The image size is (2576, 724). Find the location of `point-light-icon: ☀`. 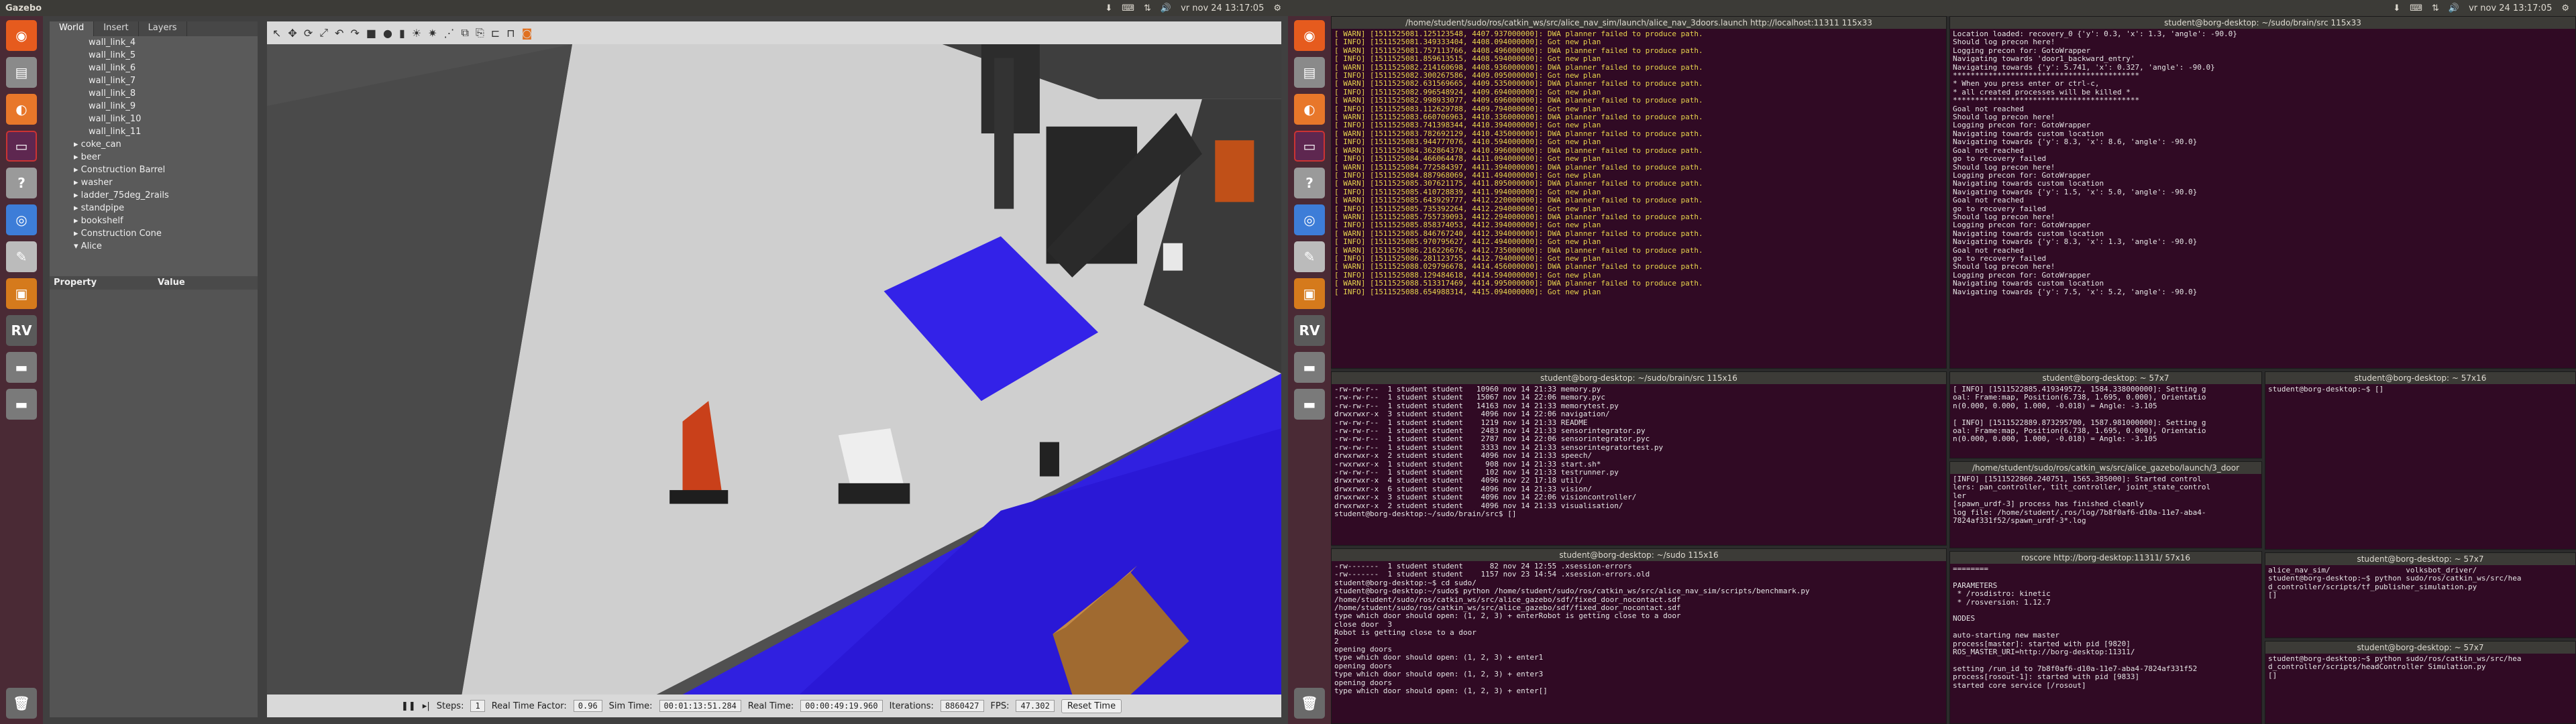

point-light-icon: ☀ is located at coordinates (416, 33).